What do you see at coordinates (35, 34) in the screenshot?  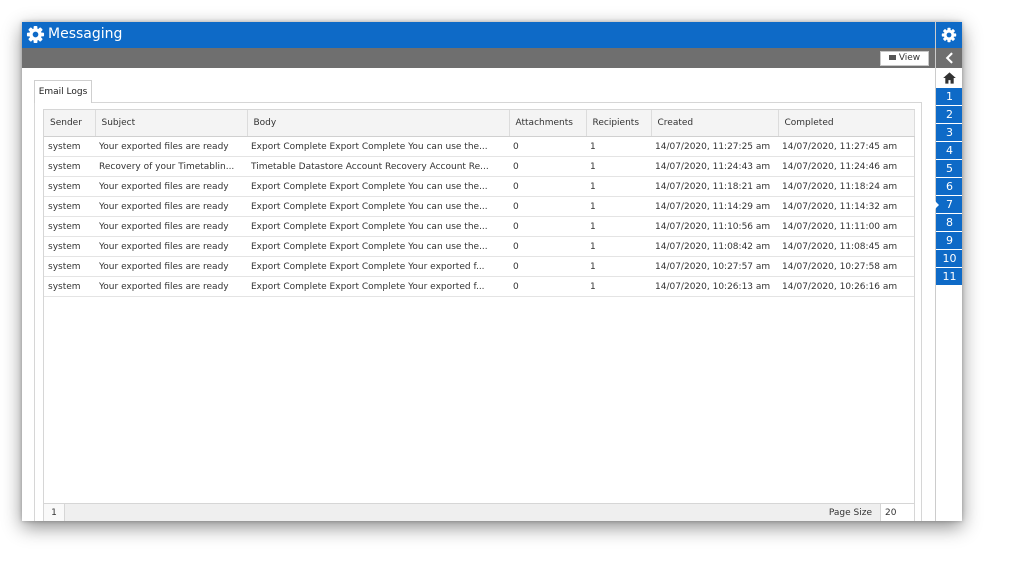 I see `gear-icon` at bounding box center [35, 34].